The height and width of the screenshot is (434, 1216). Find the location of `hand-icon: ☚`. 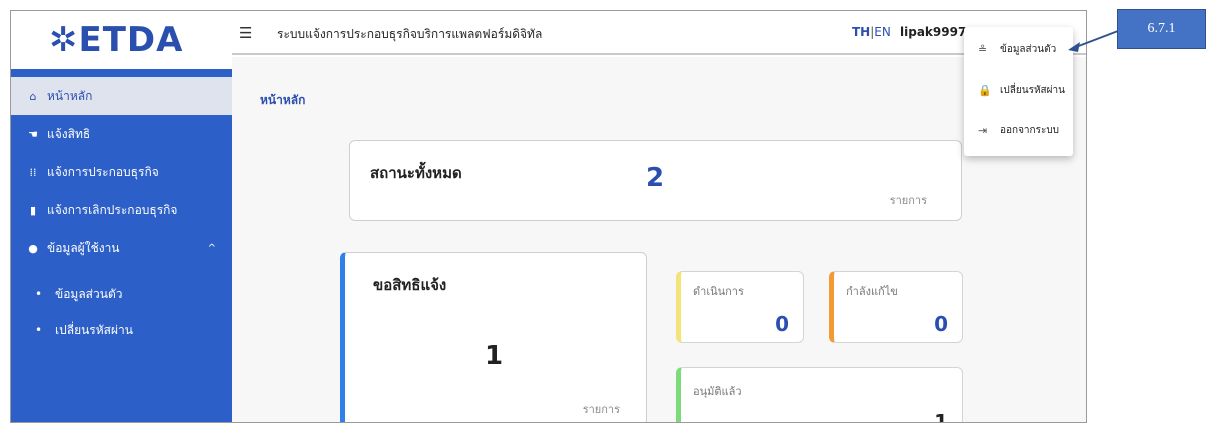

hand-icon: ☚ is located at coordinates (33, 134).